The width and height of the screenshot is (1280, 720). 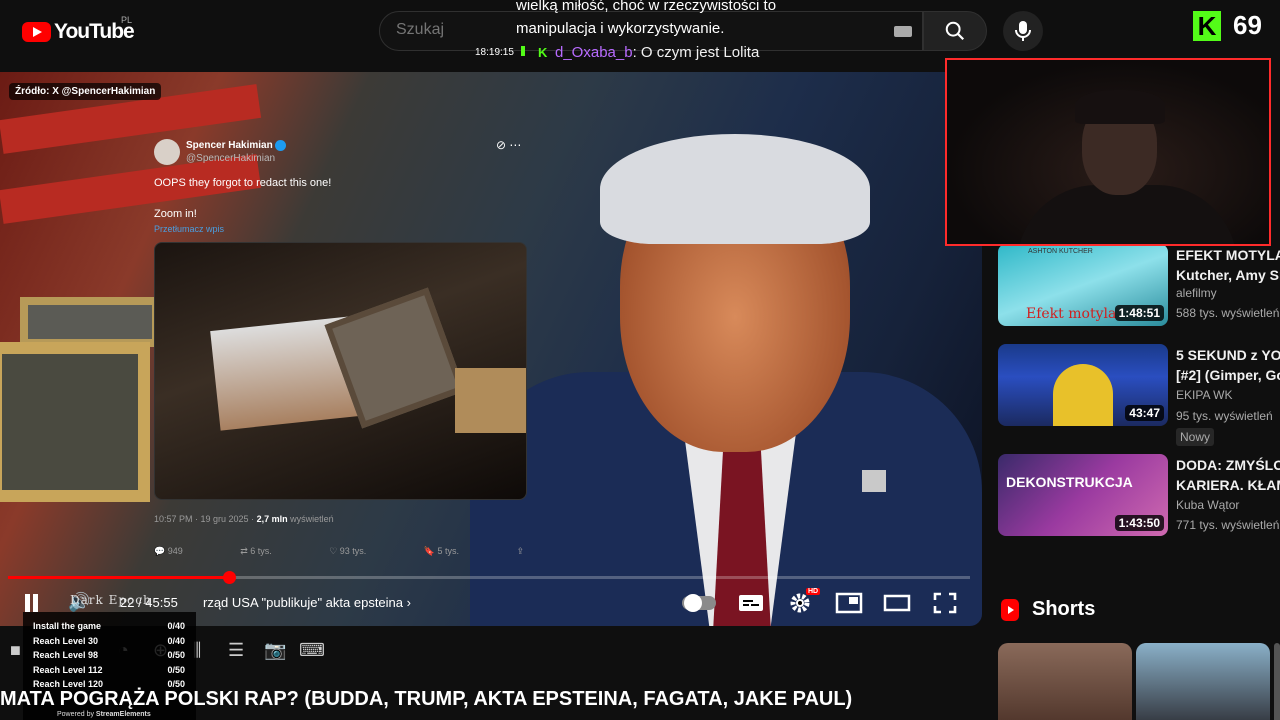 What do you see at coordinates (261, 551) in the screenshot?
I see `reposts-value: 6 tys.` at bounding box center [261, 551].